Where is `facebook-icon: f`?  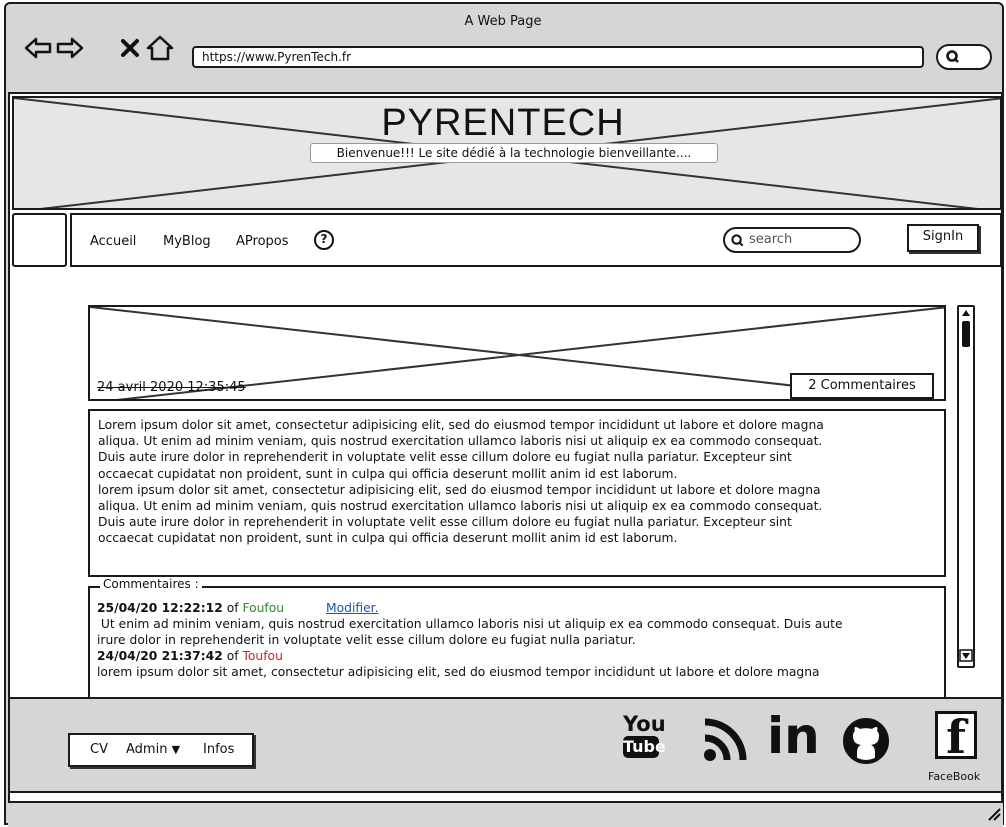 facebook-icon: f is located at coordinates (956, 735).